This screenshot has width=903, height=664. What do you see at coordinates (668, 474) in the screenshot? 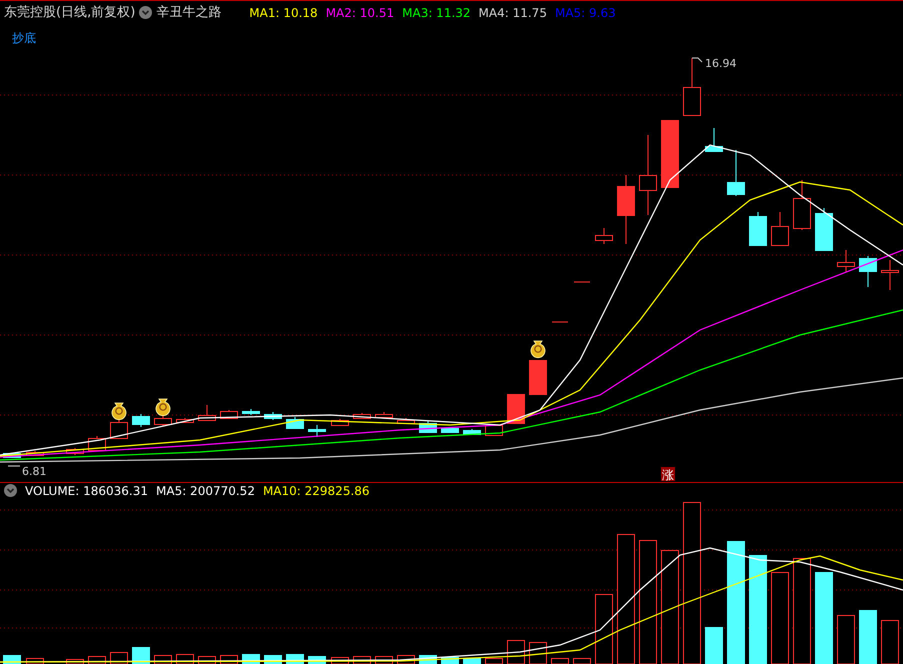
I see `rise-marker: 涨` at bounding box center [668, 474].